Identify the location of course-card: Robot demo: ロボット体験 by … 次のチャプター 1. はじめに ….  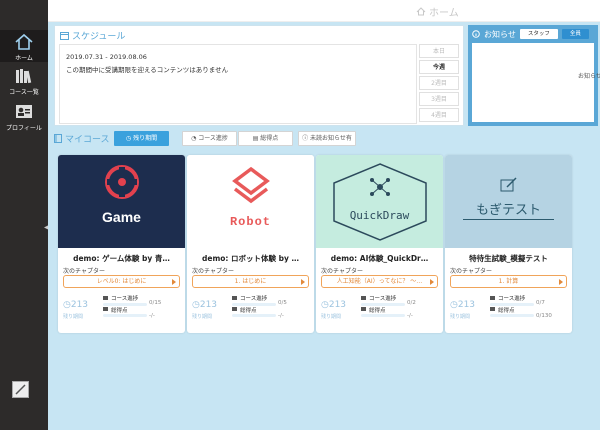
(250, 244).